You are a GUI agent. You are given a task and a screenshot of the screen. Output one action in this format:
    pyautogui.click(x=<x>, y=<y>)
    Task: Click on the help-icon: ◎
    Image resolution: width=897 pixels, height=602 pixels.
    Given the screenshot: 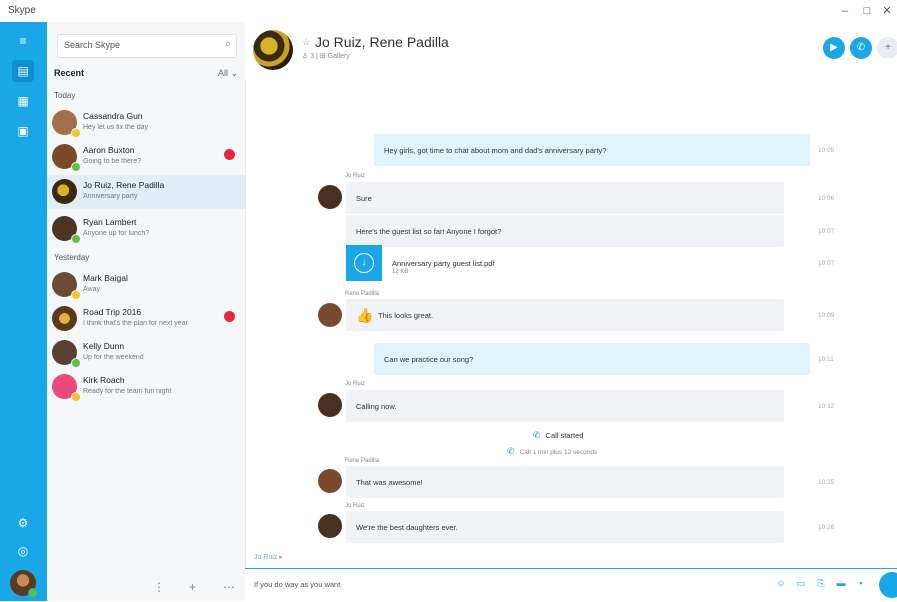 What is the action you would take?
    pyautogui.click(x=23, y=551)
    